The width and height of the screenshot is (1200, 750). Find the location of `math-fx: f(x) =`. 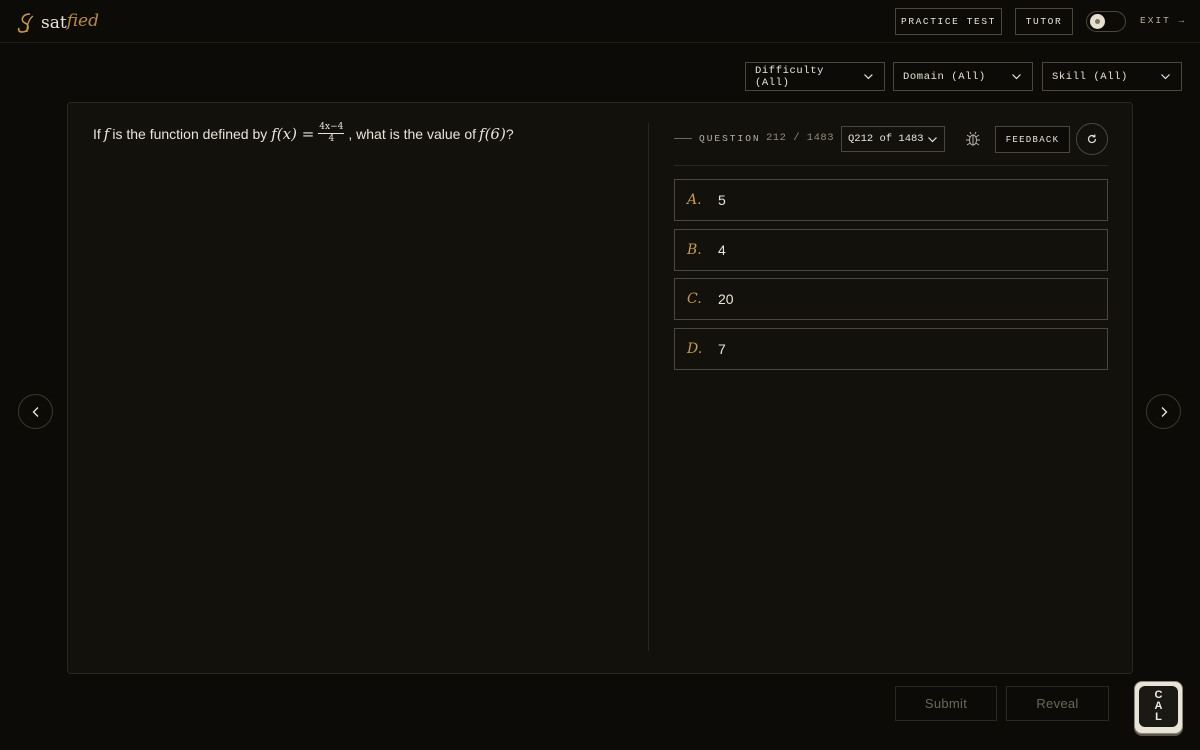

math-fx: f(x) = is located at coordinates (293, 134).